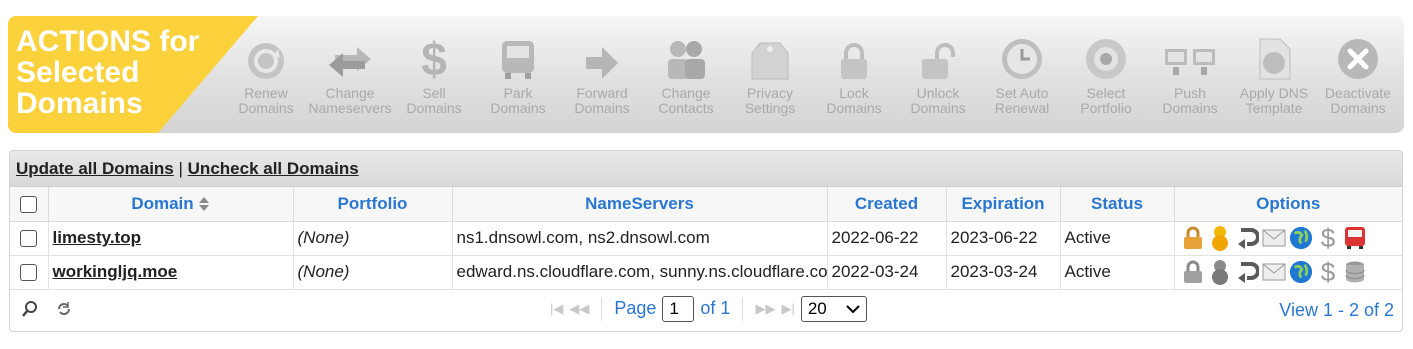 The height and width of the screenshot is (349, 1413). Describe the element at coordinates (1003, 272) in the screenshot. I see `expiration-cell: 2023-03-24` at that location.